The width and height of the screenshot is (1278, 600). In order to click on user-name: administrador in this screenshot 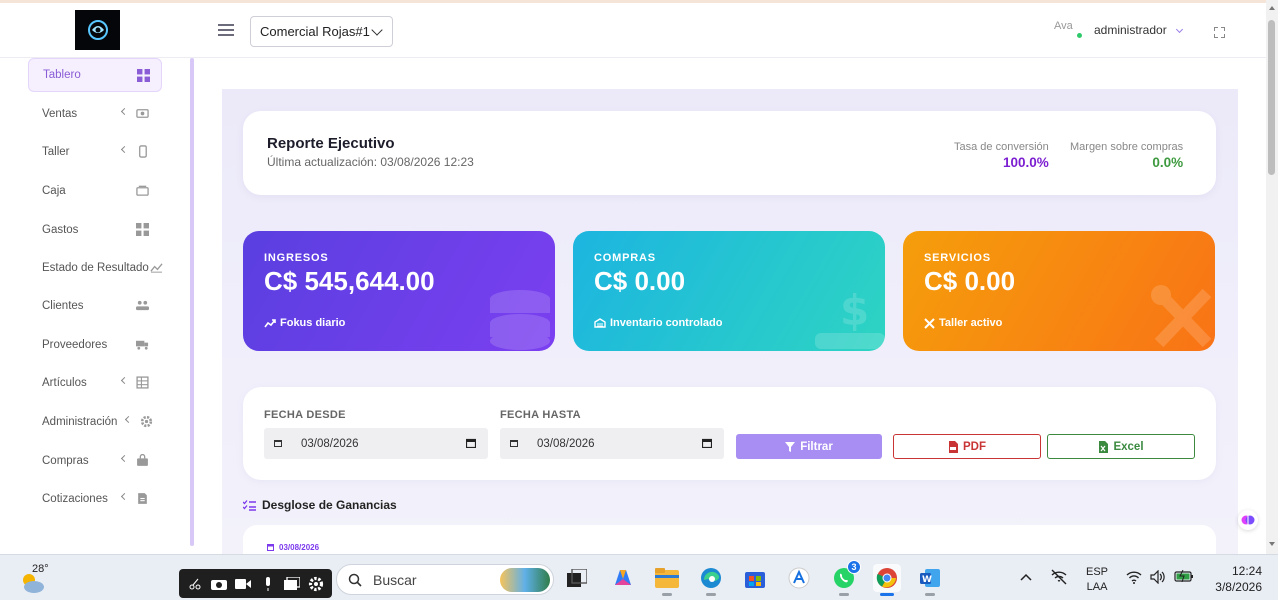, I will do `click(1130, 30)`.